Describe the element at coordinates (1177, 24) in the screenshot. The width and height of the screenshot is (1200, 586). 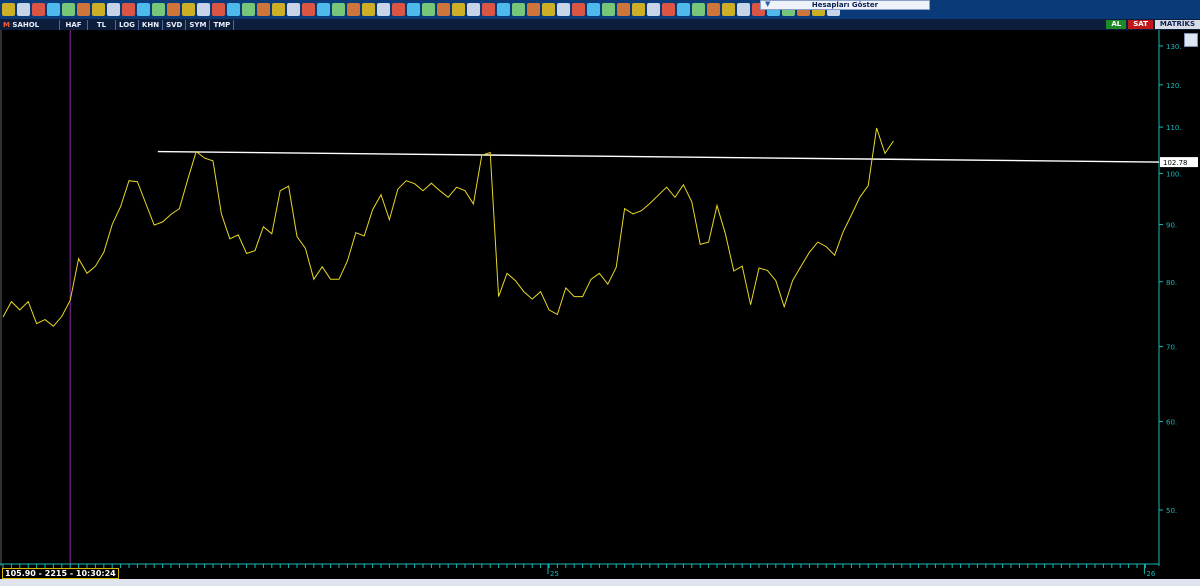
I see `matriks-tab: MATRİKS` at that location.